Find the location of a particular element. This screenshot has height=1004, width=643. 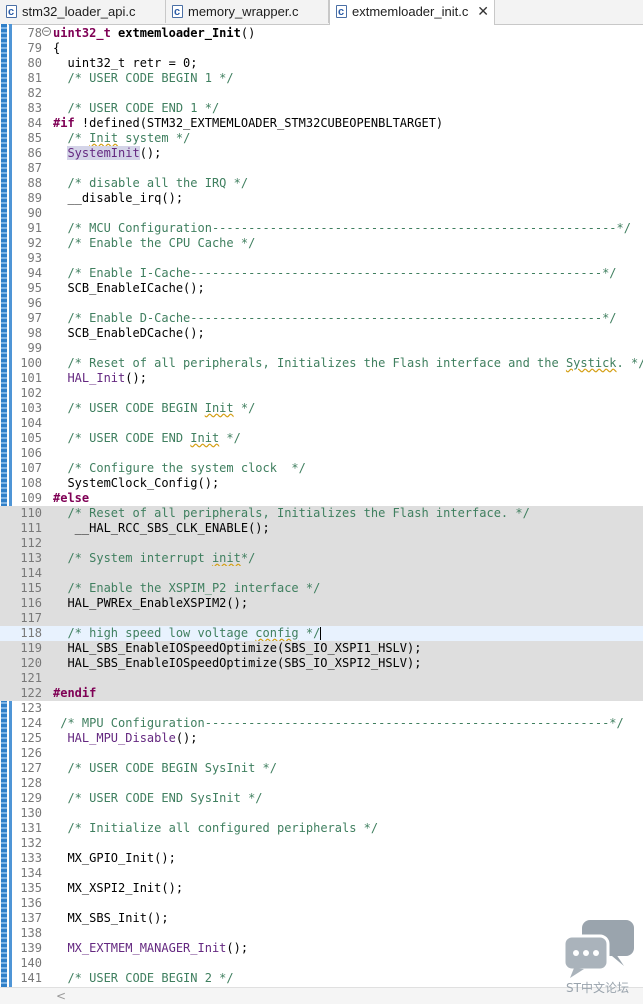

code-text: HAL_Init(); is located at coordinates (99, 378).